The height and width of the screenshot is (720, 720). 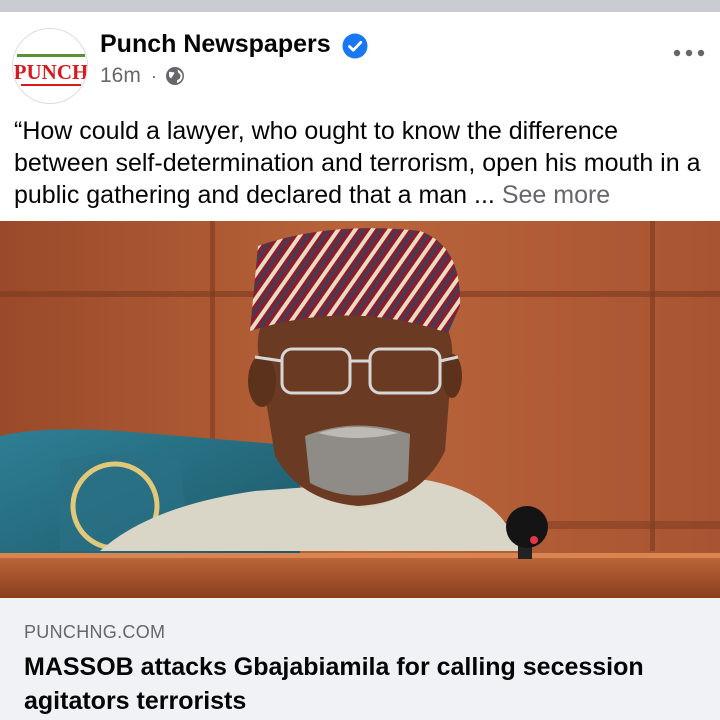 What do you see at coordinates (142, 76) in the screenshot?
I see `post-meta: 16m ·` at bounding box center [142, 76].